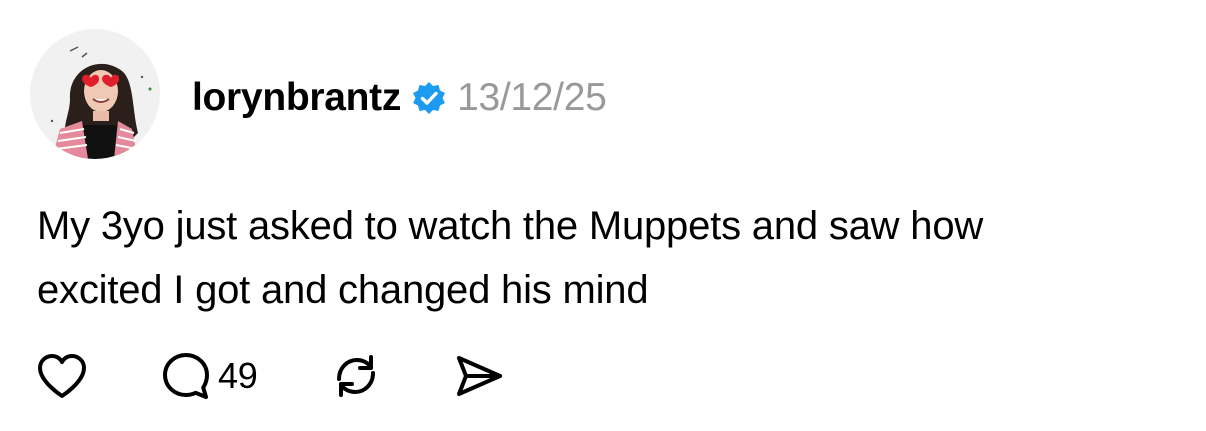 The image size is (1206, 431). I want to click on avatar, so click(95, 94).